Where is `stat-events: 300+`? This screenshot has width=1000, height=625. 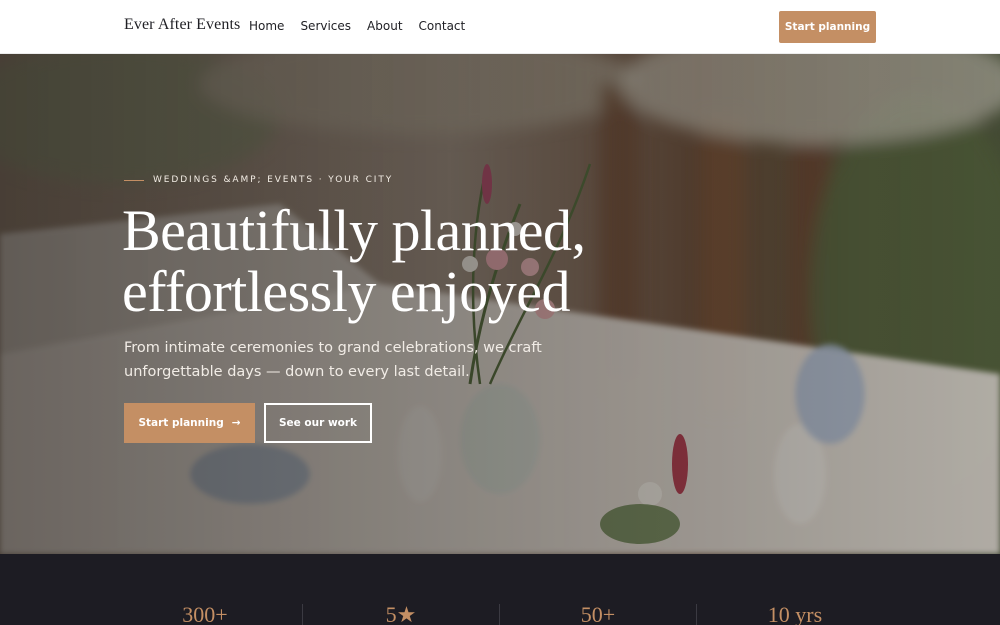
stat-events: 300+ is located at coordinates (205, 613).